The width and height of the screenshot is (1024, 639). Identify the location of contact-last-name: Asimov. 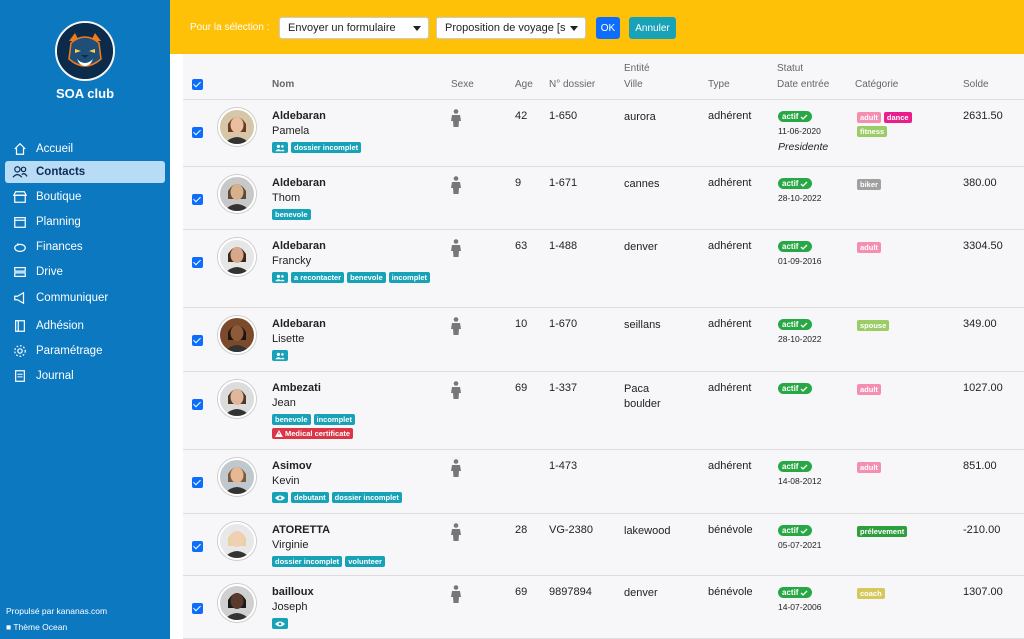
(292, 466).